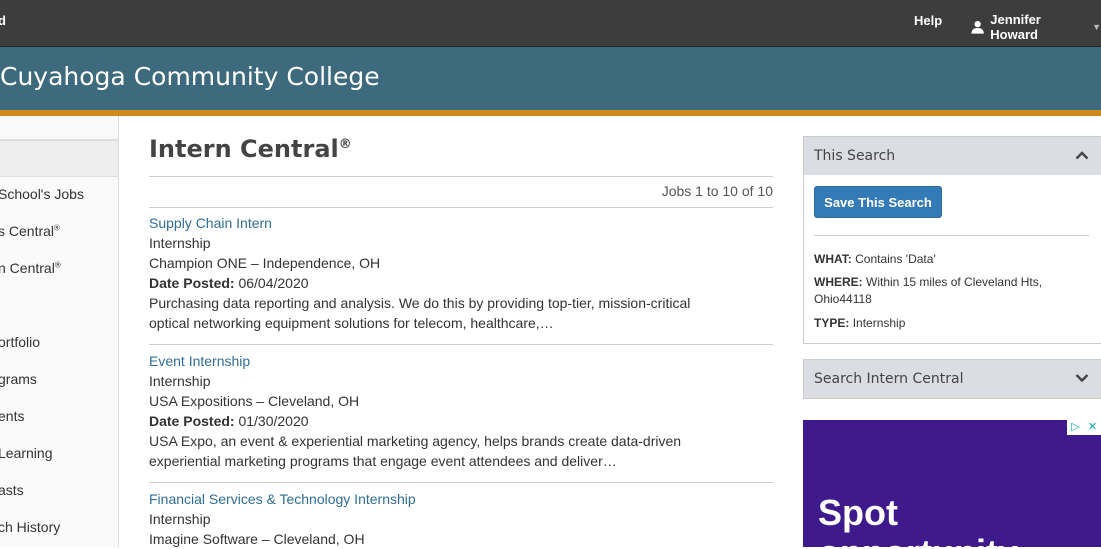 Image resolution: width=1101 pixels, height=549 pixels. What do you see at coordinates (265, 263) in the screenshot?
I see `job-company: Champion ONE – Independence, OH` at bounding box center [265, 263].